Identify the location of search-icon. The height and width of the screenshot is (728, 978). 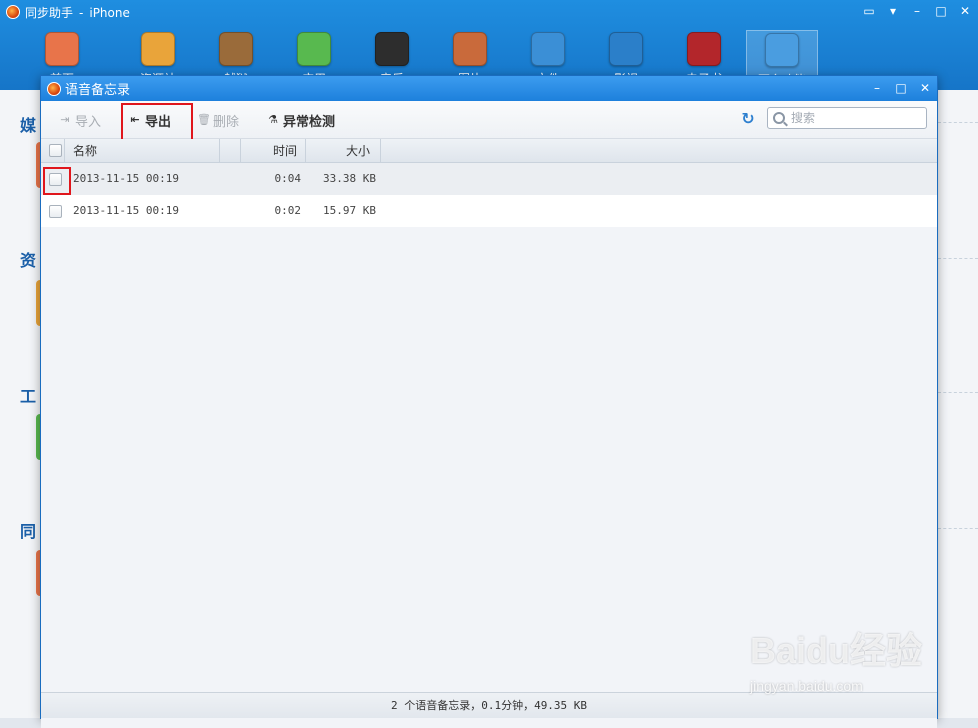
(779, 118).